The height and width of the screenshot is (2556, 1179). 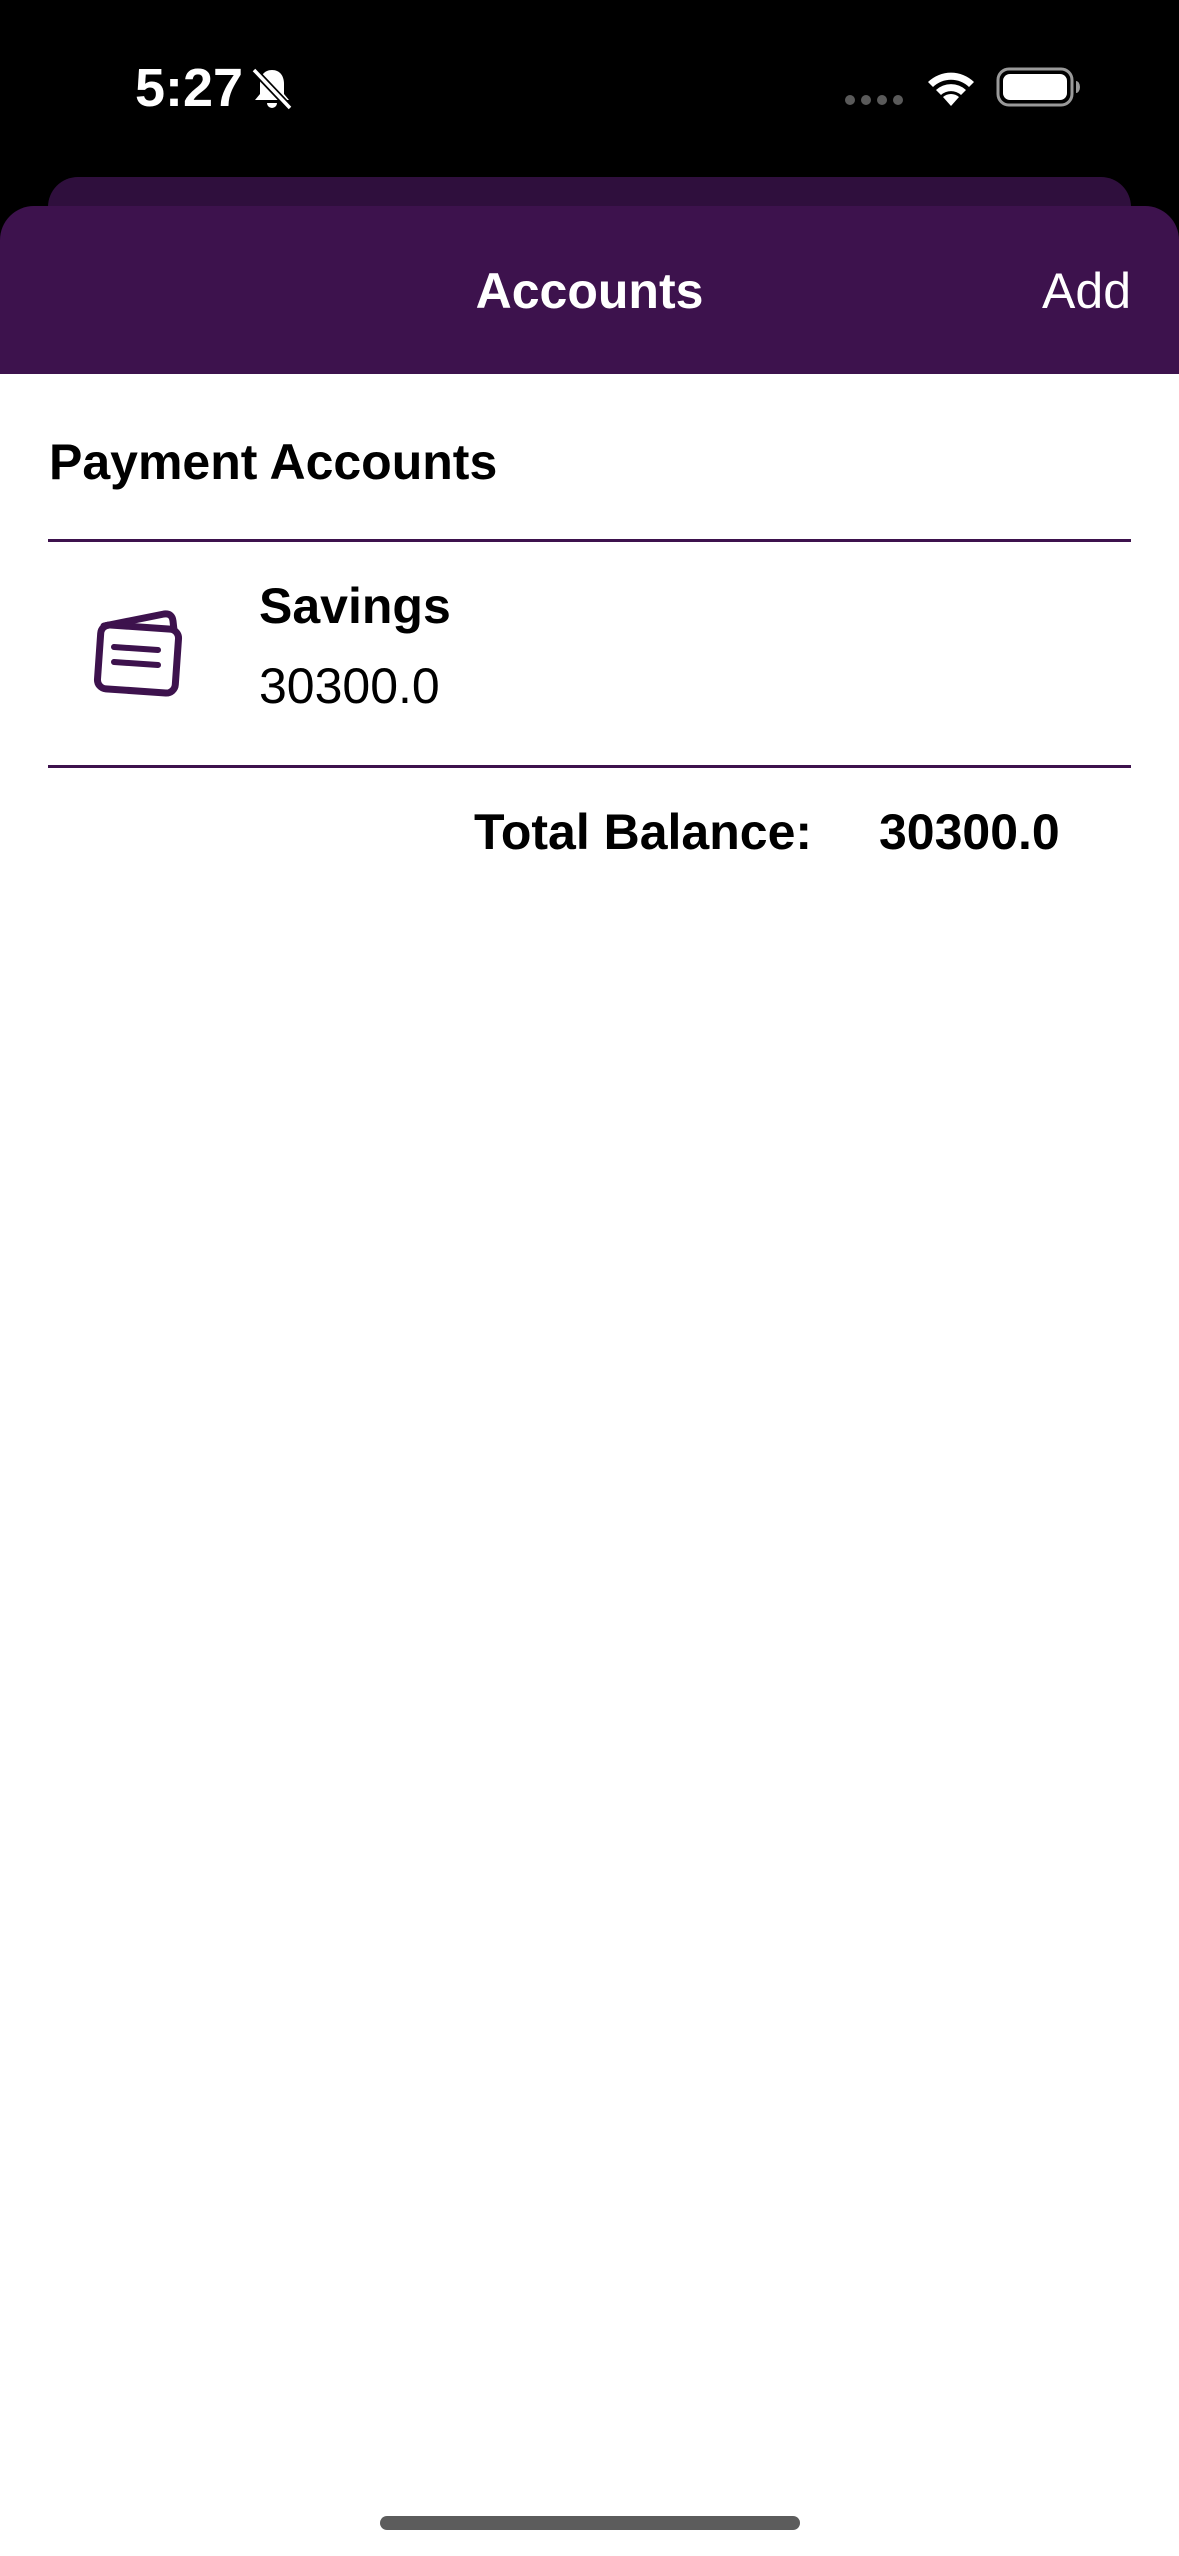 I want to click on status-bar: 5:27, so click(x=589, y=87).